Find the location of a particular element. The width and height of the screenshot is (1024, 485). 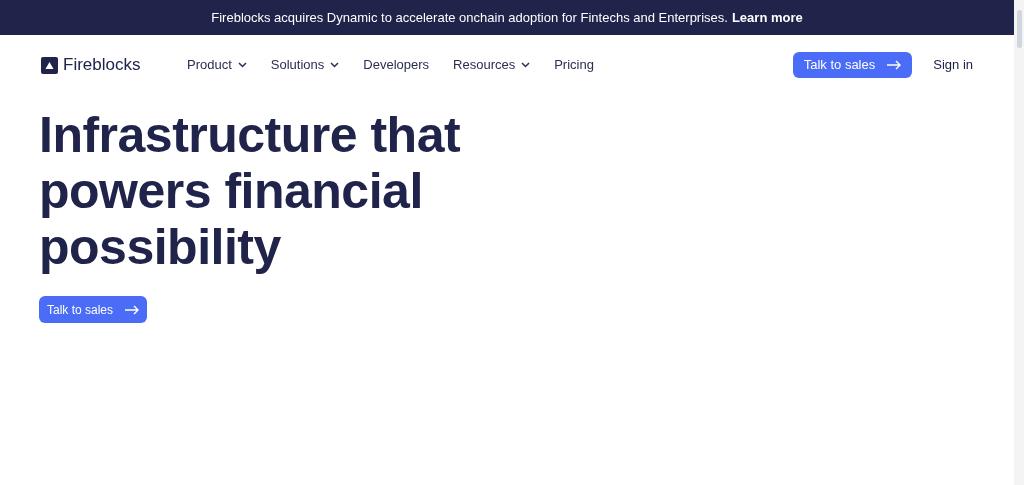

nav-menu-item: Solutions is located at coordinates (305, 65).